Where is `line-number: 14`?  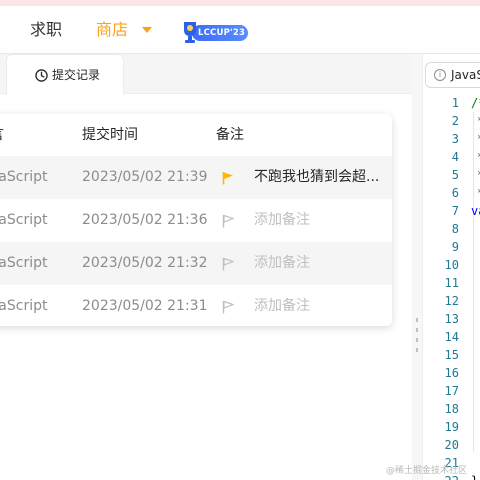
line-number: 14 is located at coordinates (451, 337).